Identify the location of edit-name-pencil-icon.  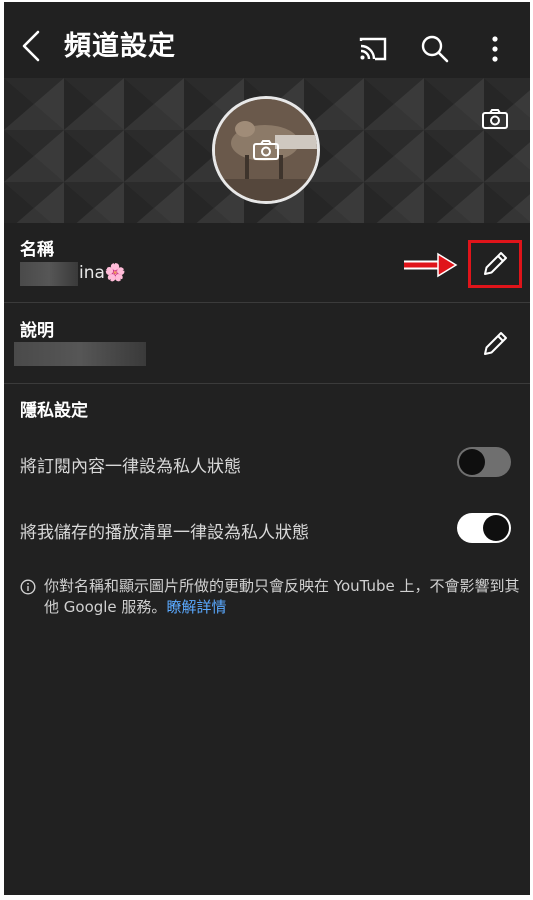
(495, 264).